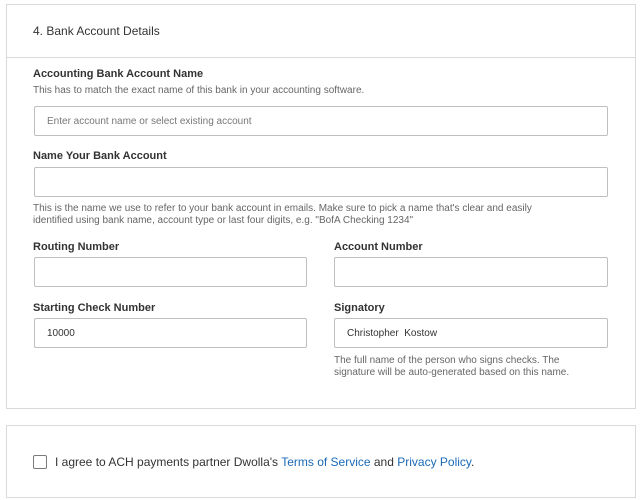 The image size is (644, 500). I want to click on privacy-policy-link: Privacy Policy, so click(434, 462).